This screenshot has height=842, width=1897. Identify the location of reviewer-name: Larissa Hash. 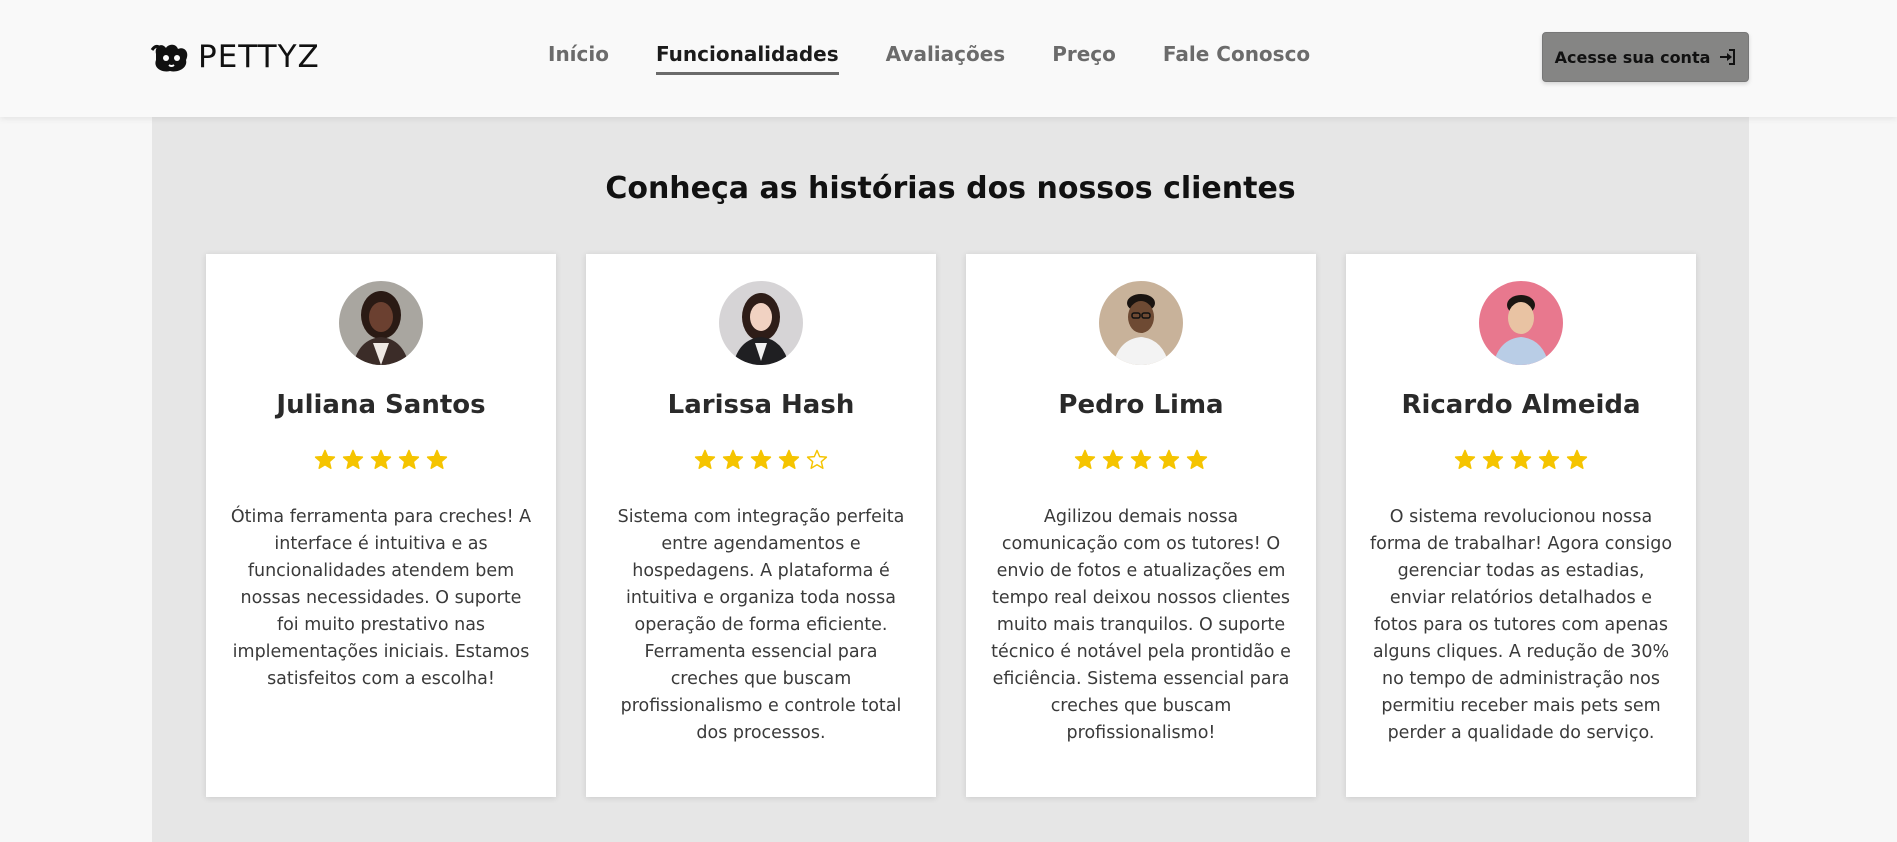
(761, 405).